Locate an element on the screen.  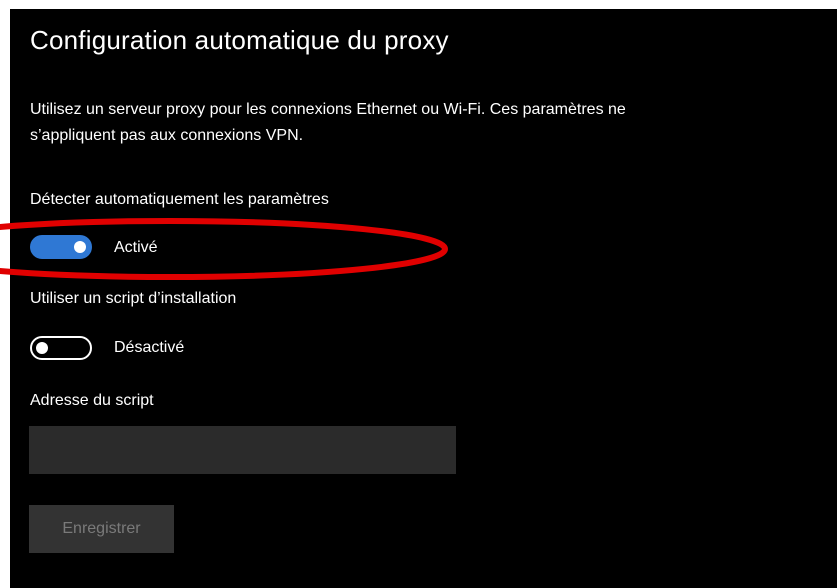
auto-detect-label: Détecter automatiquement les paramètres is located at coordinates (179, 199).